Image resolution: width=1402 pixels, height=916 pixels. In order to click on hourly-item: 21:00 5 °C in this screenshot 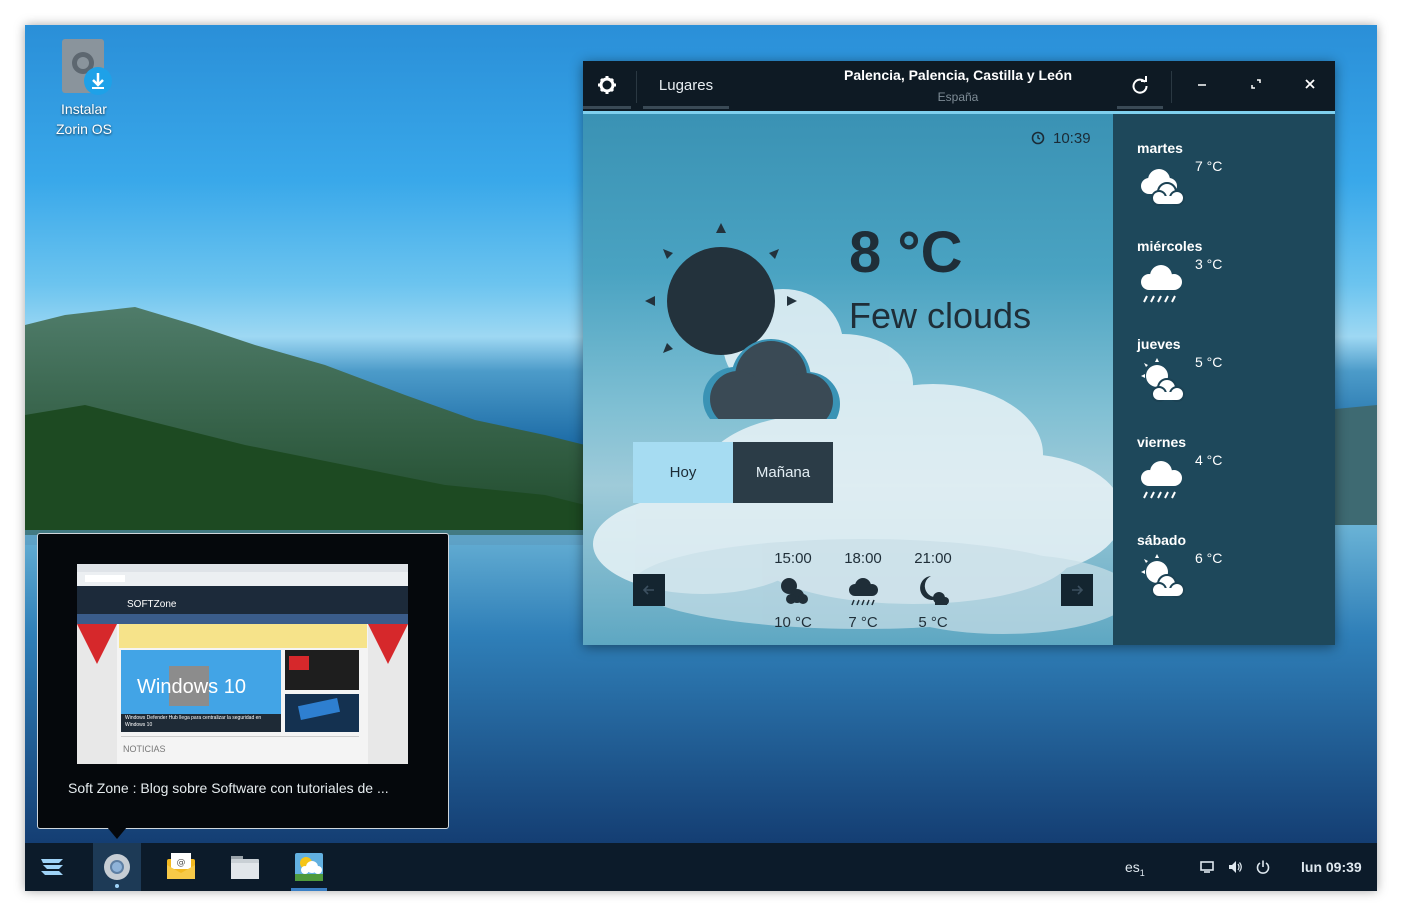, I will do `click(933, 590)`.